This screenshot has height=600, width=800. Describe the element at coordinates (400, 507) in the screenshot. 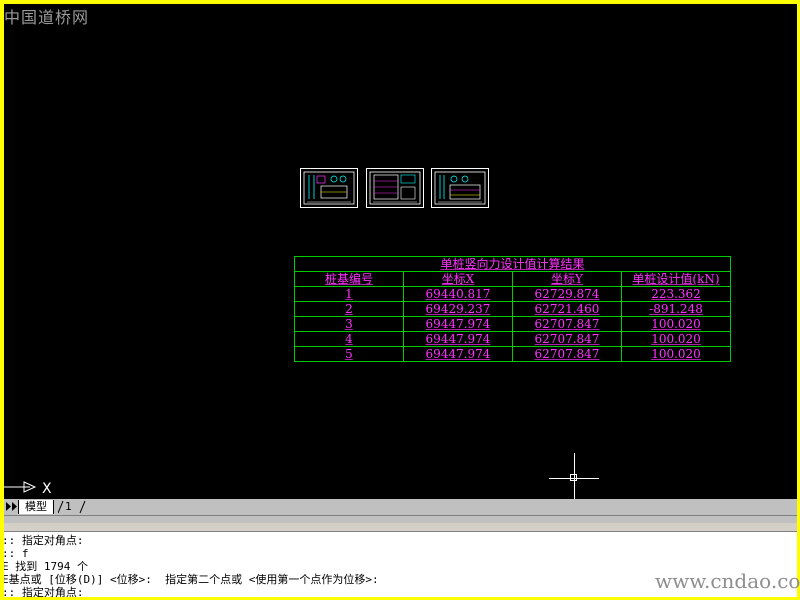

I see `layout-tab-bar: 模型 1` at that location.